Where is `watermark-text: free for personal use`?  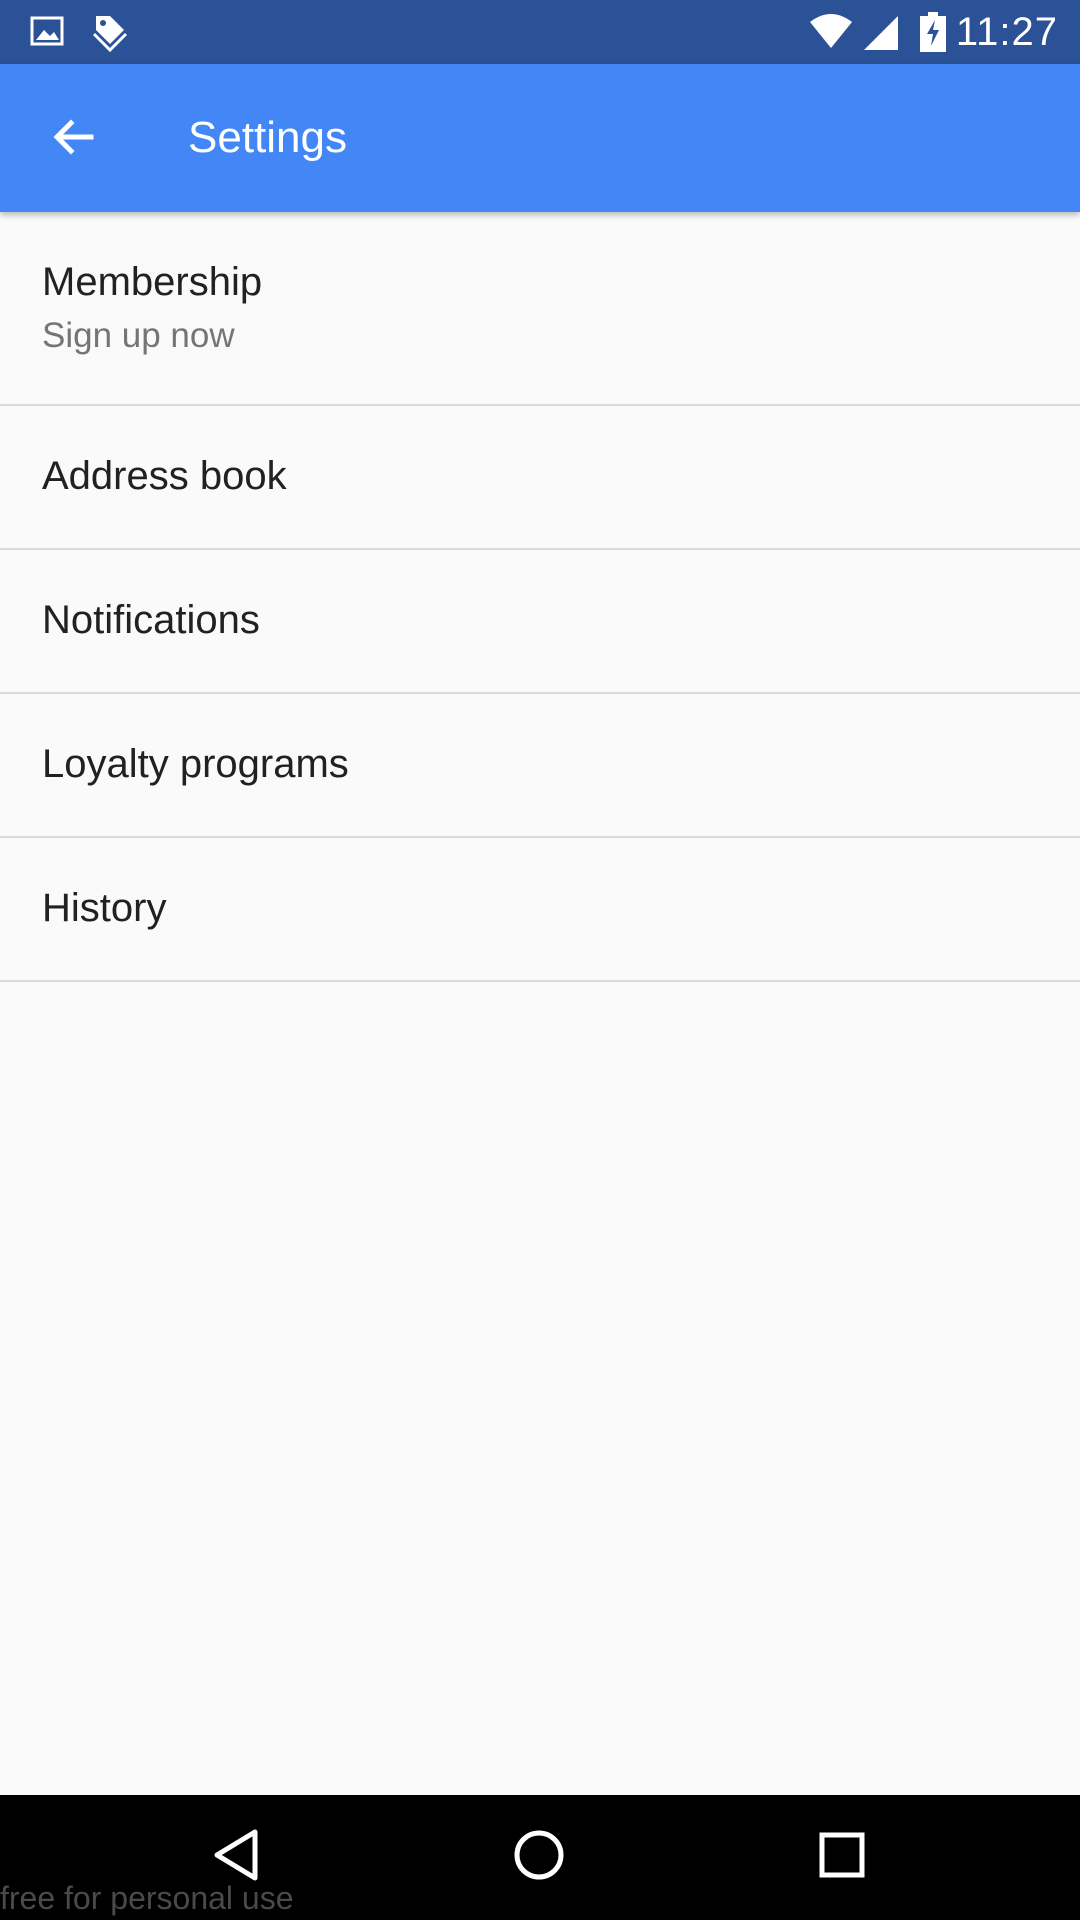
watermark-text: free for personal use is located at coordinates (147, 1898).